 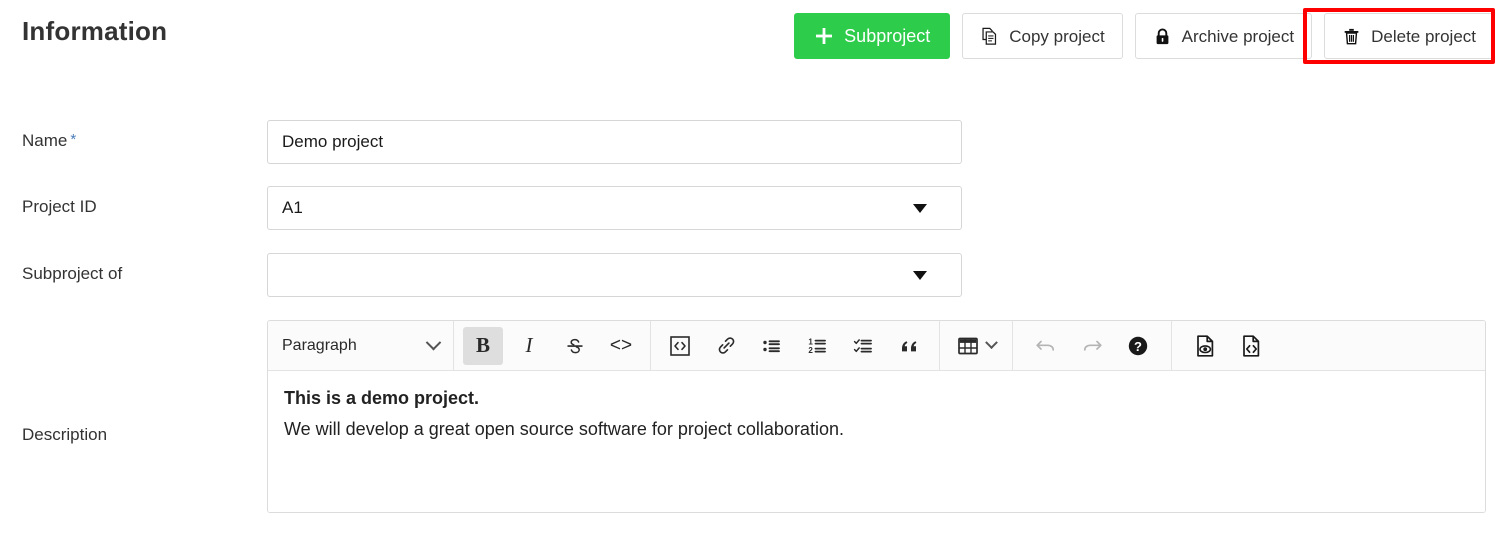 I want to click on code-block-icon, so click(x=680, y=345).